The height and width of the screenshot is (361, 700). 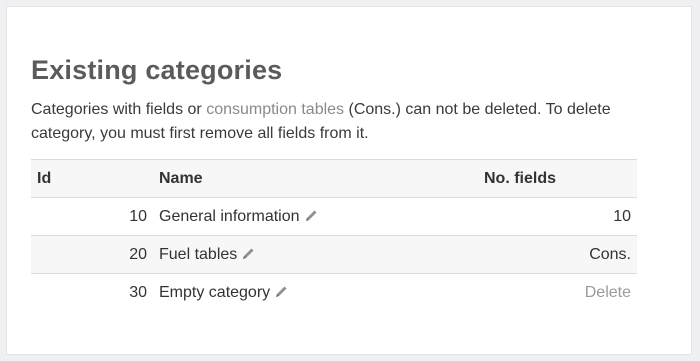 I want to click on row-no-fields: 10, so click(x=622, y=216).